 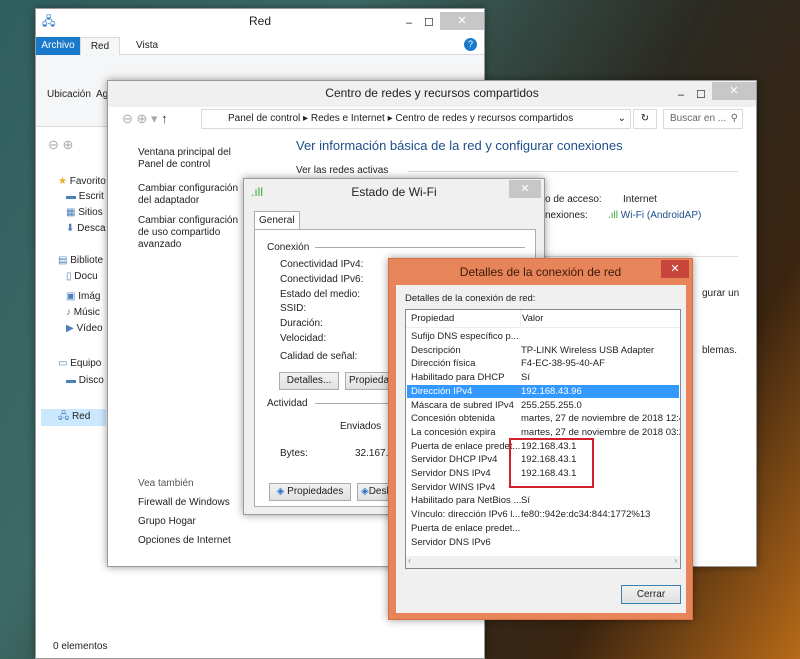 What do you see at coordinates (451, 473) in the screenshot?
I see `property-cell: Servidor DNS IPv4` at bounding box center [451, 473].